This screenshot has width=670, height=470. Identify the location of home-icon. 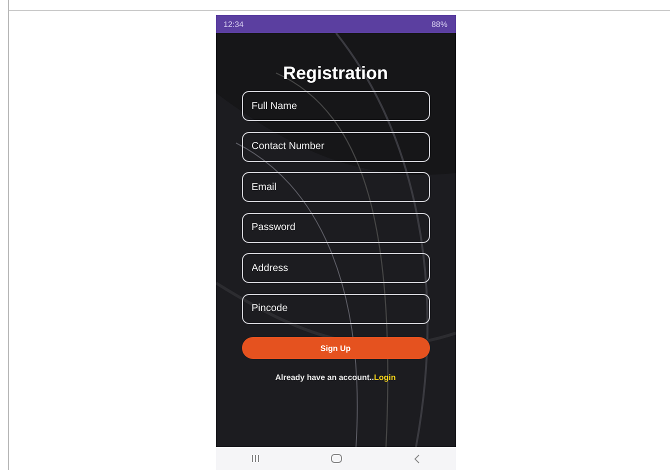
(336, 458).